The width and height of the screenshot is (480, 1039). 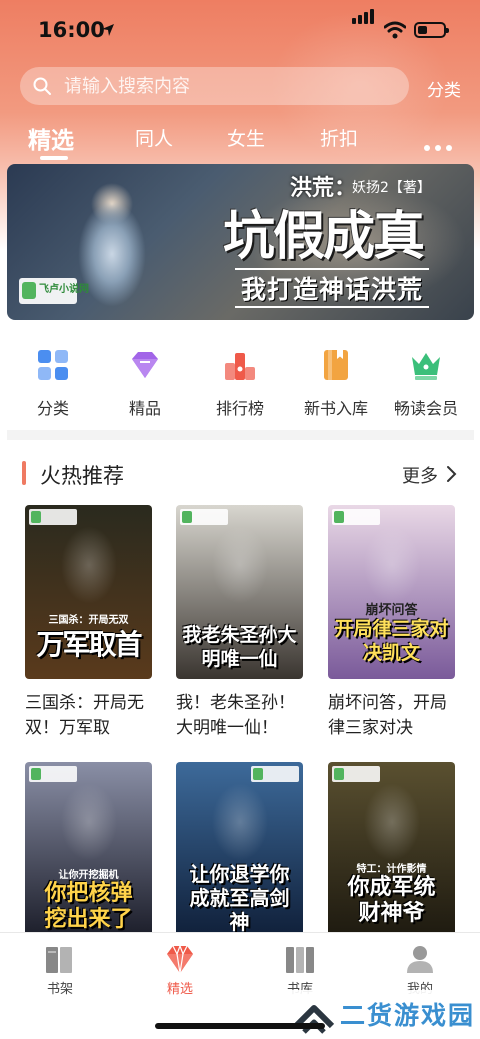 I want to click on ranking-icon, so click(x=240, y=366).